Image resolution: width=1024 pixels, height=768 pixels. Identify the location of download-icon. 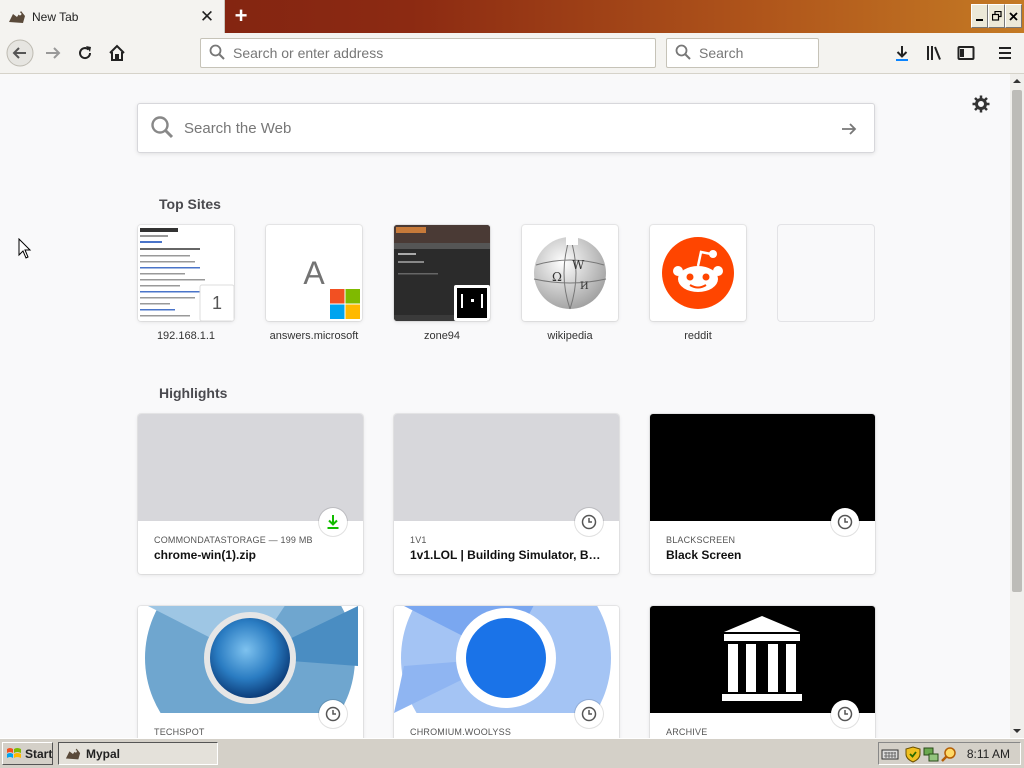
(333, 522).